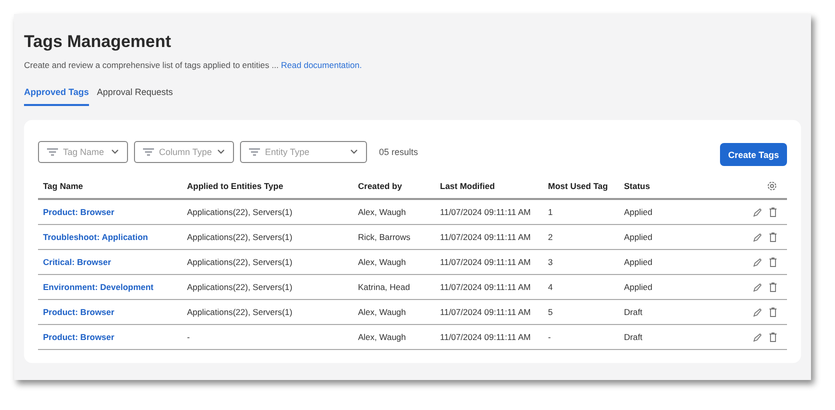 The width and height of the screenshot is (835, 410). Describe the element at coordinates (394, 187) in the screenshot. I see `column-header: Created by` at that location.